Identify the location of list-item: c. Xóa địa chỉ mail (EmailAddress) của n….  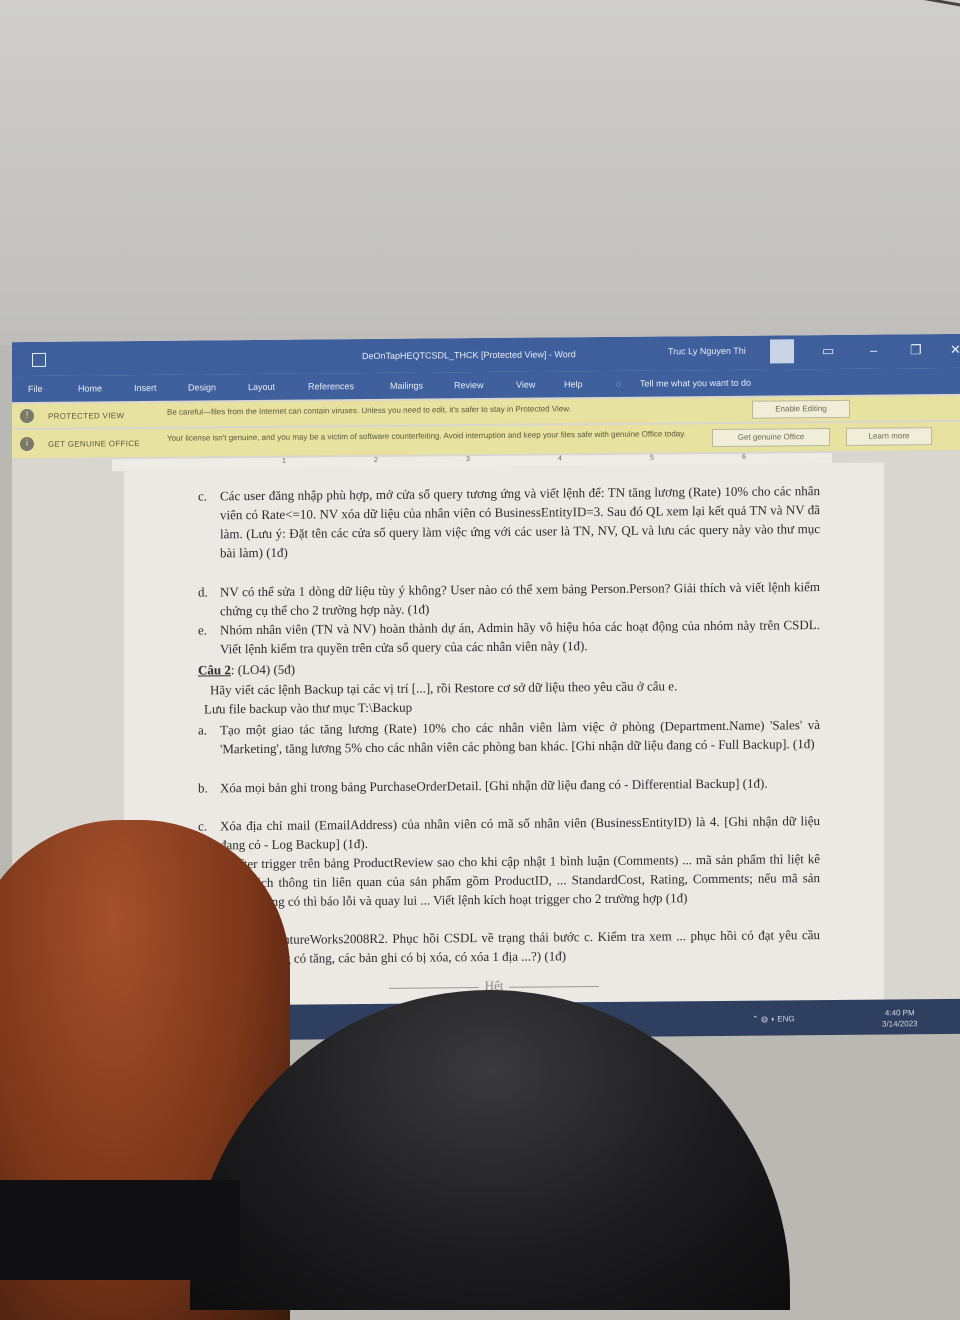
(509, 831).